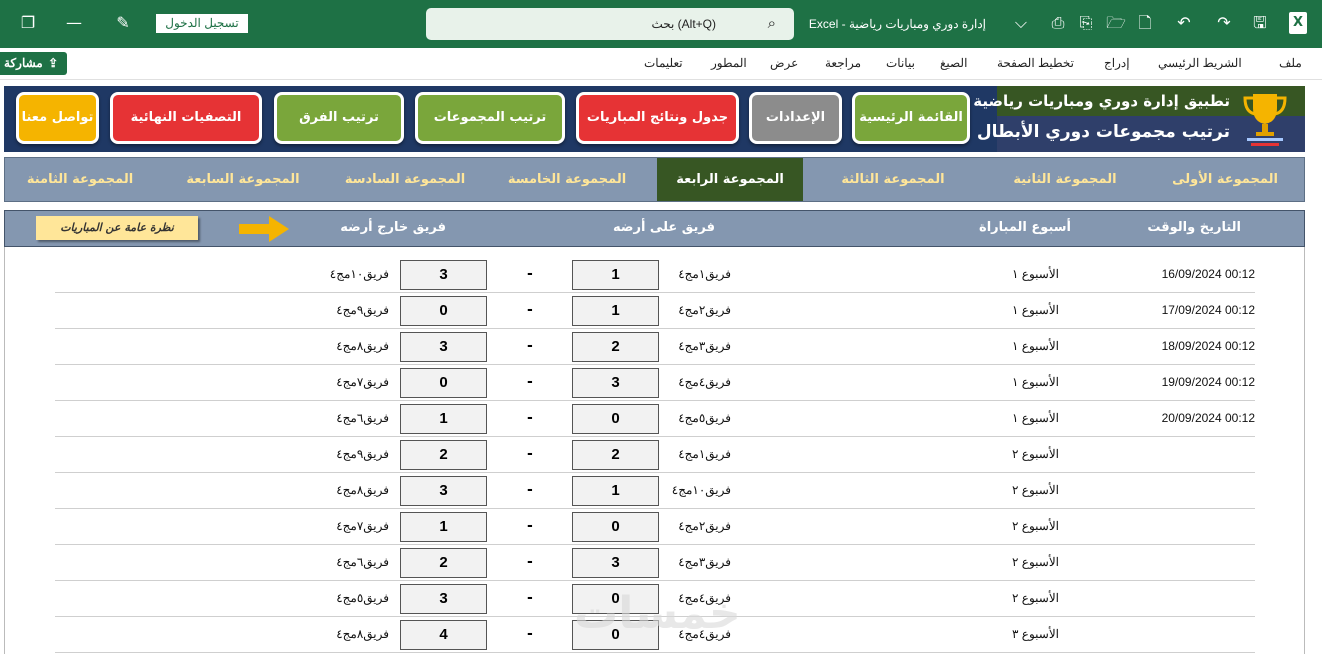 The image size is (1322, 654). Describe the element at coordinates (405, 179) in the screenshot. I see `tab-group-6: المجموعة السادسة` at that location.